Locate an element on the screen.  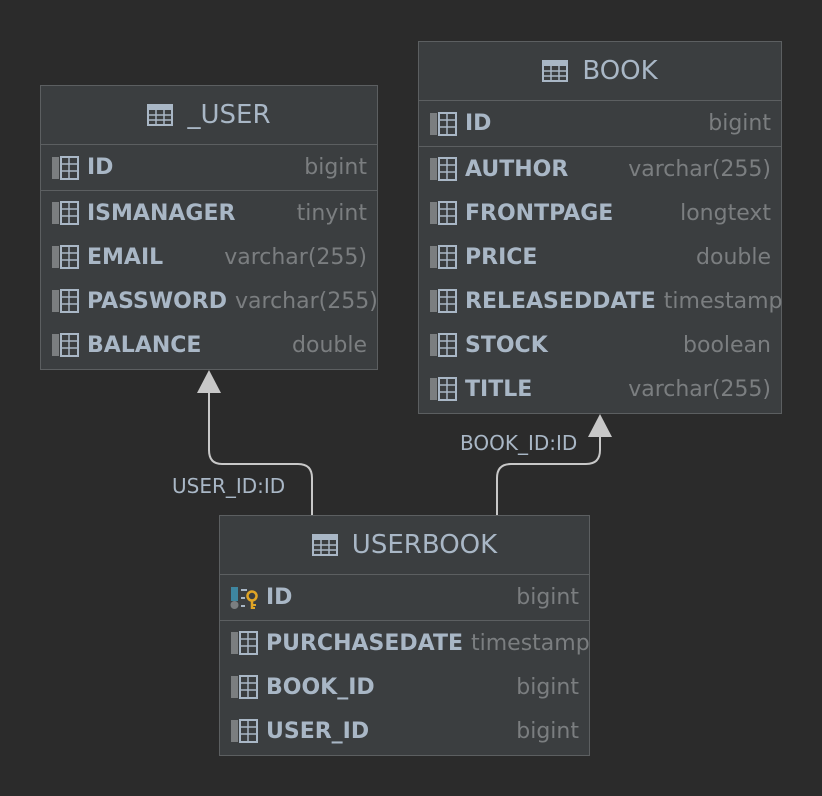
column-row: AUTHOR varchar(255) is located at coordinates (600, 169).